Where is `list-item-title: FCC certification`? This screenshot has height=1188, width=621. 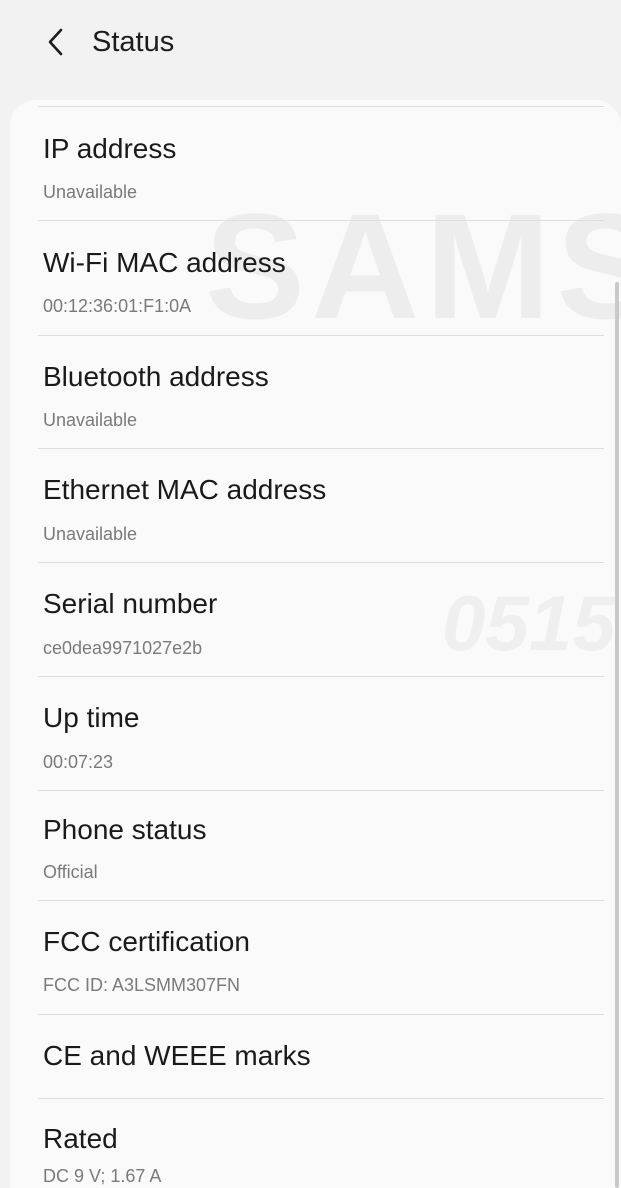 list-item-title: FCC certification is located at coordinates (146, 941).